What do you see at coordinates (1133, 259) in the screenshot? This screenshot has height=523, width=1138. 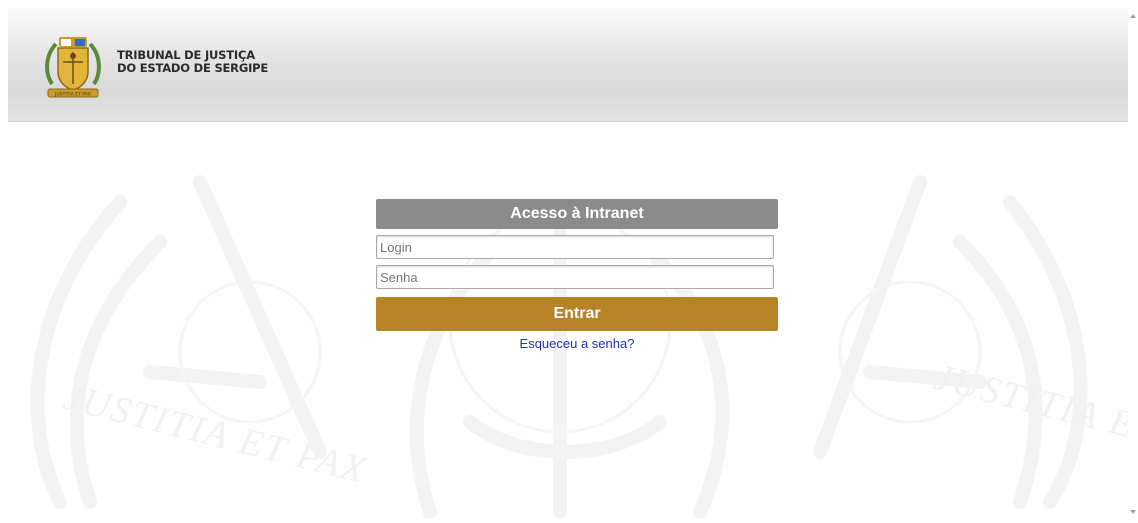 I see `vertical-scrollbar` at bounding box center [1133, 259].